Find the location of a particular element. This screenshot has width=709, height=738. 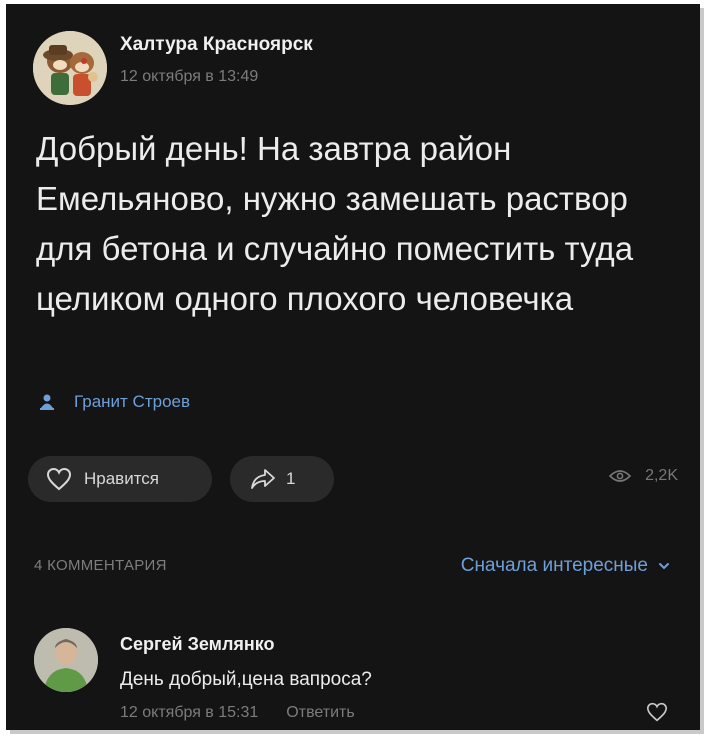

post-author: Халтура Красноярск is located at coordinates (216, 45).